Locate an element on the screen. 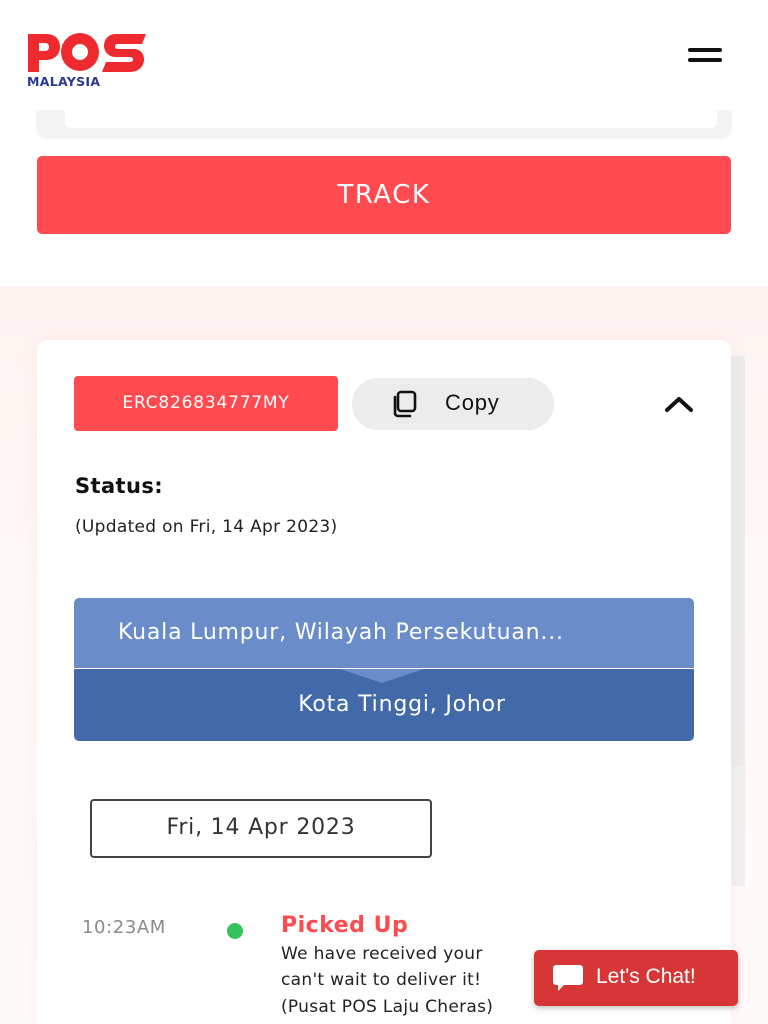  site-header: MALAYSIA is located at coordinates (384, 59).